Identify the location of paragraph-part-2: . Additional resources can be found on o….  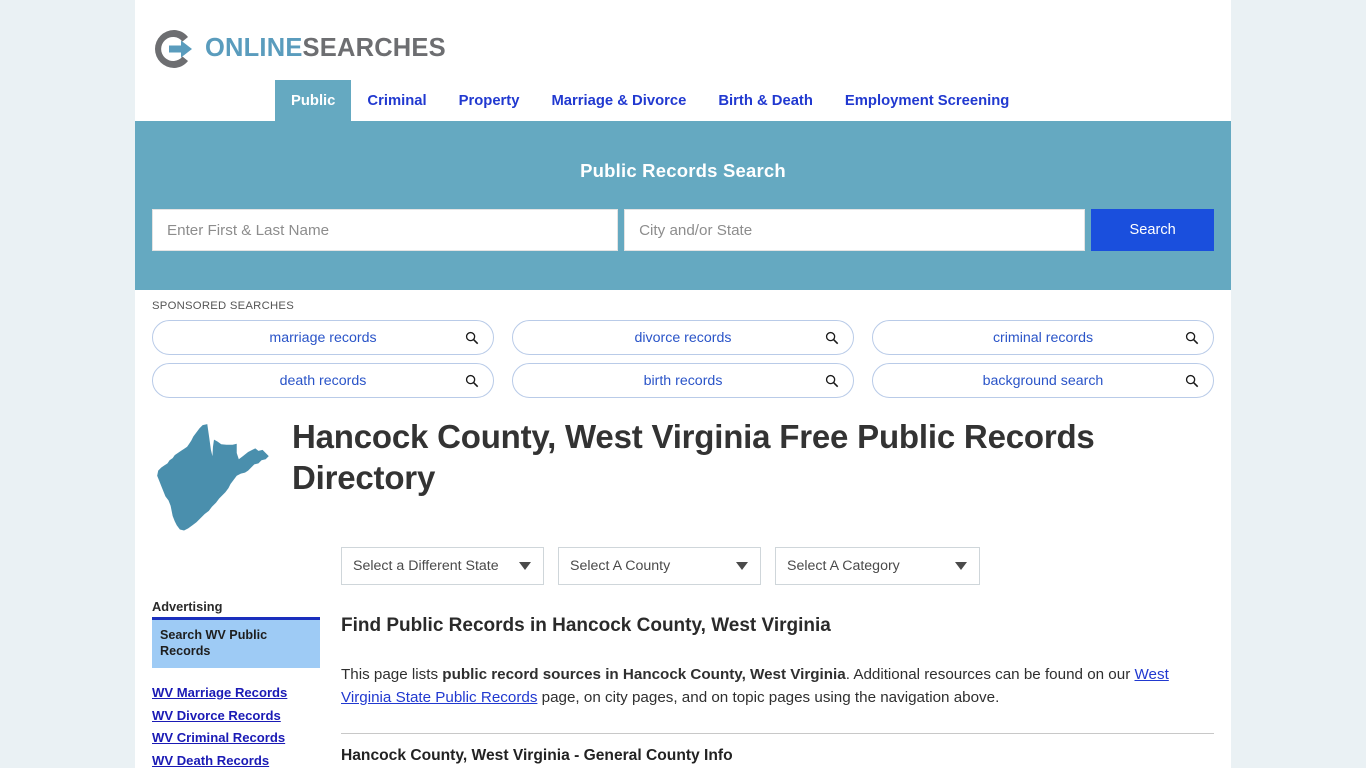
(990, 674).